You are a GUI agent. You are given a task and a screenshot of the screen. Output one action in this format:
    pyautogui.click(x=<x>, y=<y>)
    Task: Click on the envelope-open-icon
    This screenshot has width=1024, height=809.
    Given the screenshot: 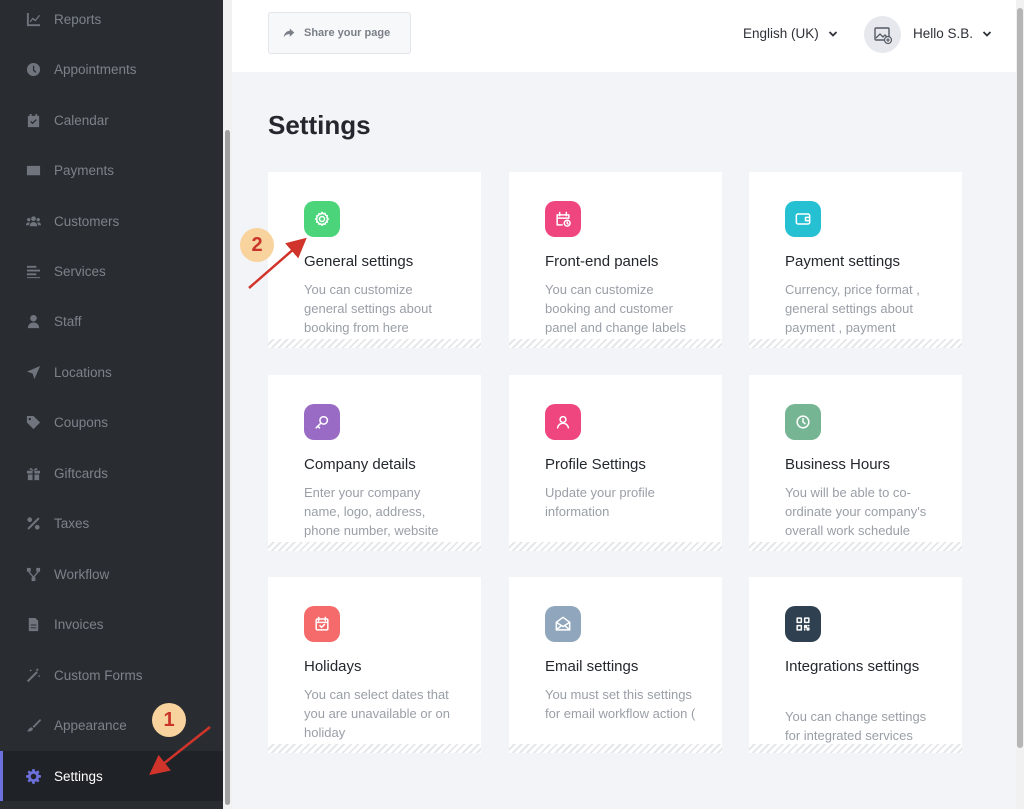 What is the action you would take?
    pyautogui.click(x=563, y=624)
    